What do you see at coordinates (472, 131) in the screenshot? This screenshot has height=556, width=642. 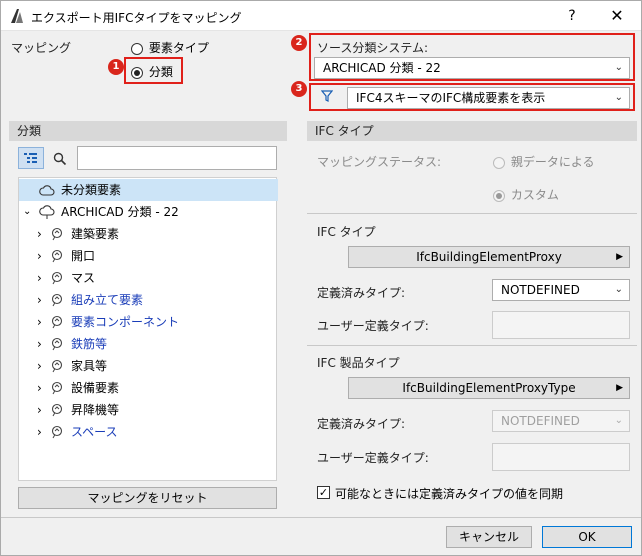 I see `ifc-type-panel-header: IFC タイプ` at bounding box center [472, 131].